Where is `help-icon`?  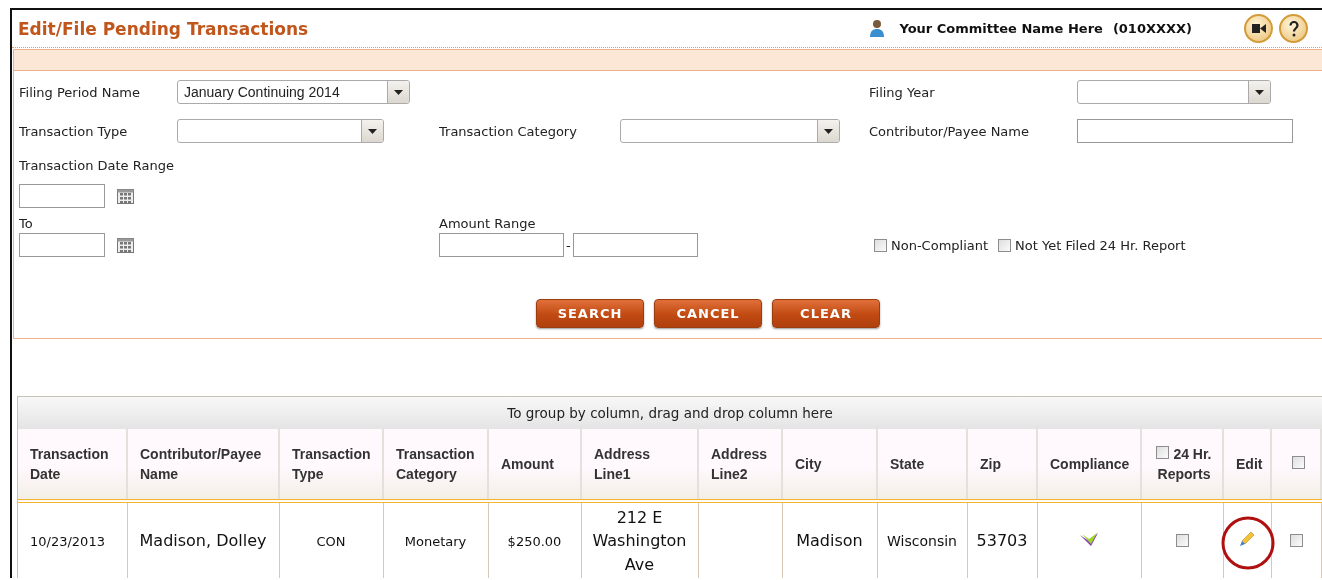 help-icon is located at coordinates (1293, 28).